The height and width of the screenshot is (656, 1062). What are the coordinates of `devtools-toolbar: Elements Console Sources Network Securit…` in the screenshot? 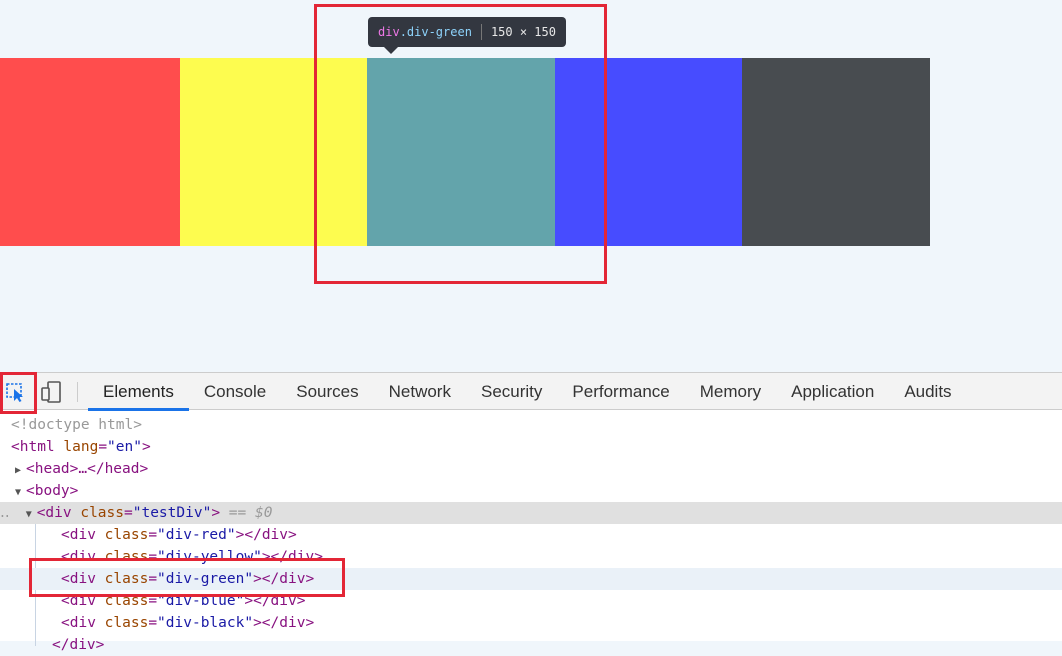 It's located at (531, 391).